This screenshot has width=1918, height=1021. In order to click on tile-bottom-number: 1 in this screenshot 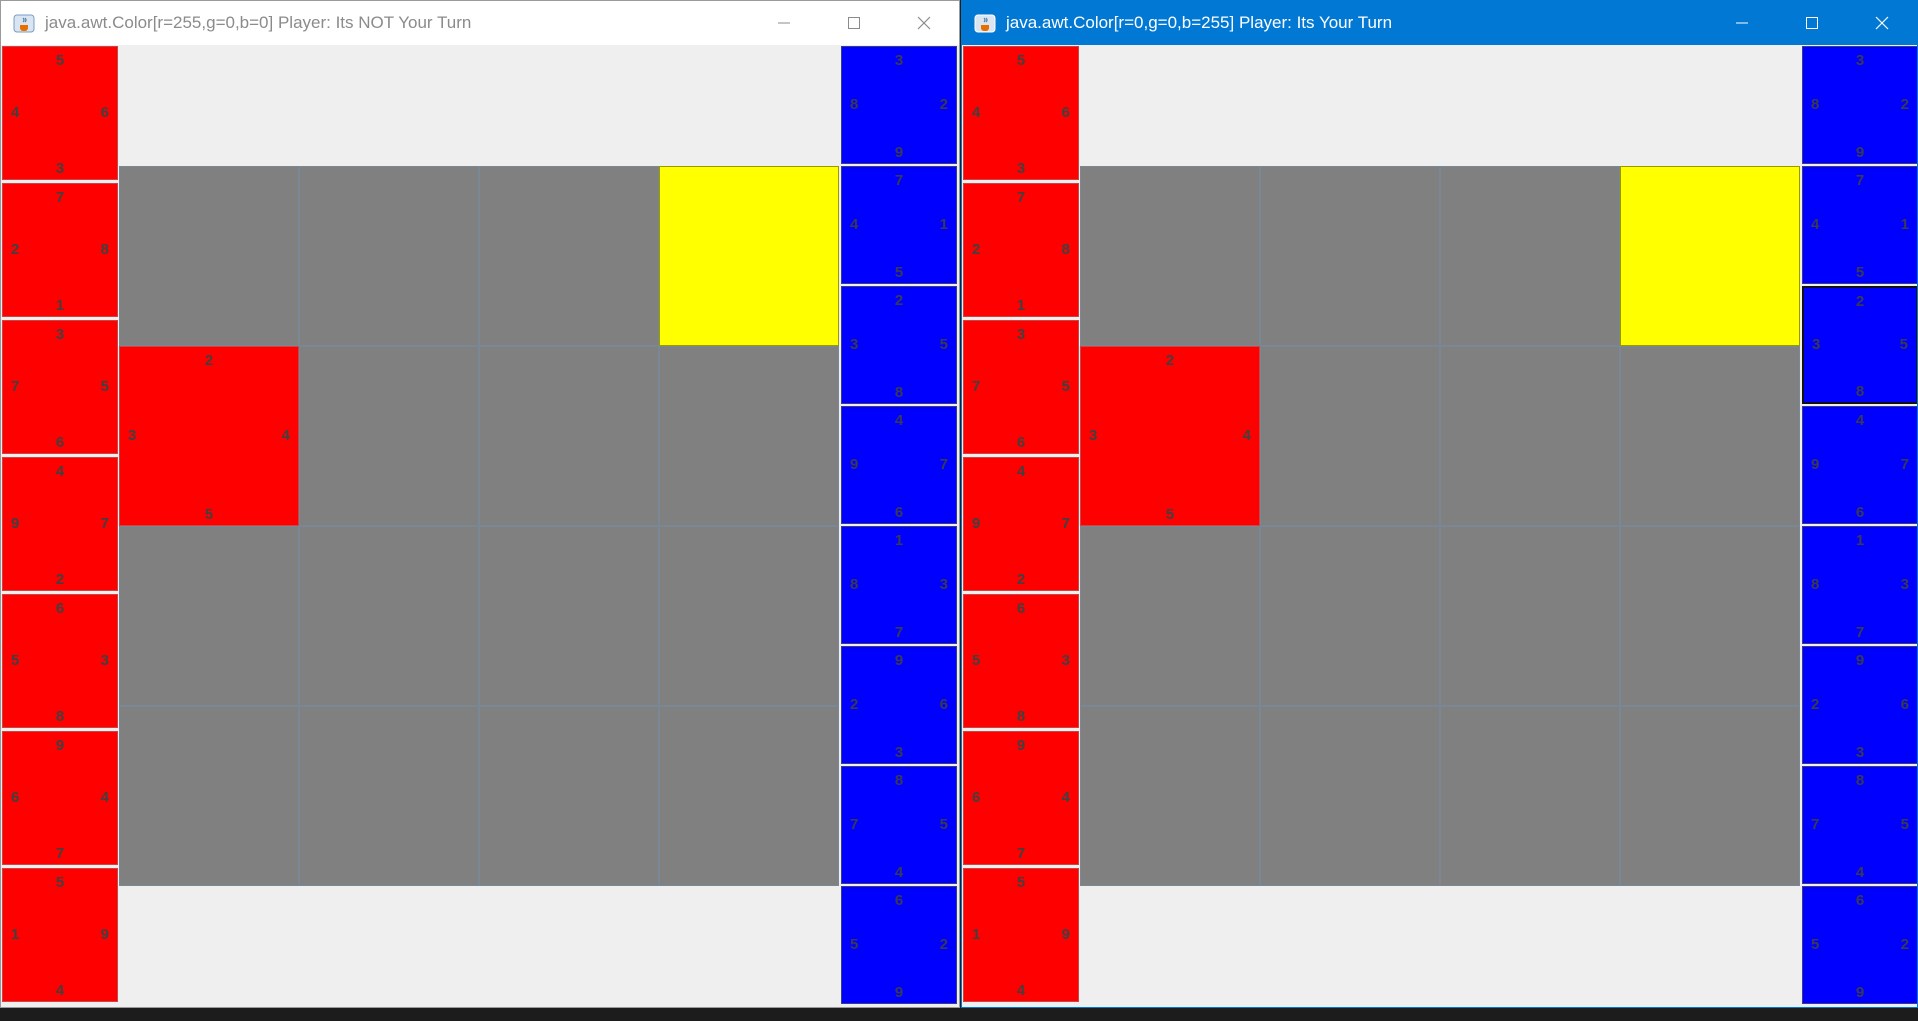, I will do `click(1021, 305)`.